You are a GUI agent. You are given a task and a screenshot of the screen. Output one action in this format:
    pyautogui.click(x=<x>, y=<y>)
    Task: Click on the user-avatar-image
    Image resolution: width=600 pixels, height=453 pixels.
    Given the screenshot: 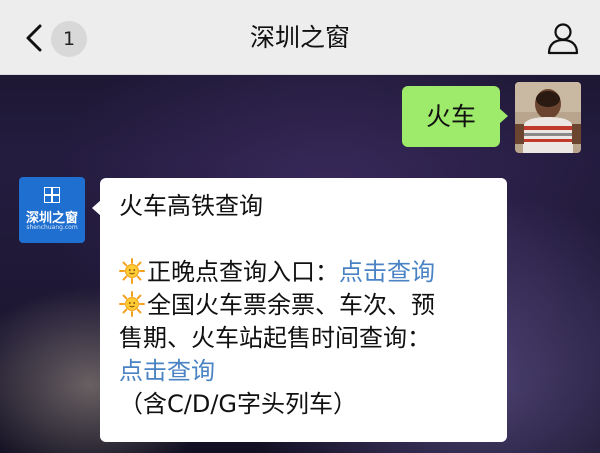 What is the action you would take?
    pyautogui.click(x=548, y=117)
    